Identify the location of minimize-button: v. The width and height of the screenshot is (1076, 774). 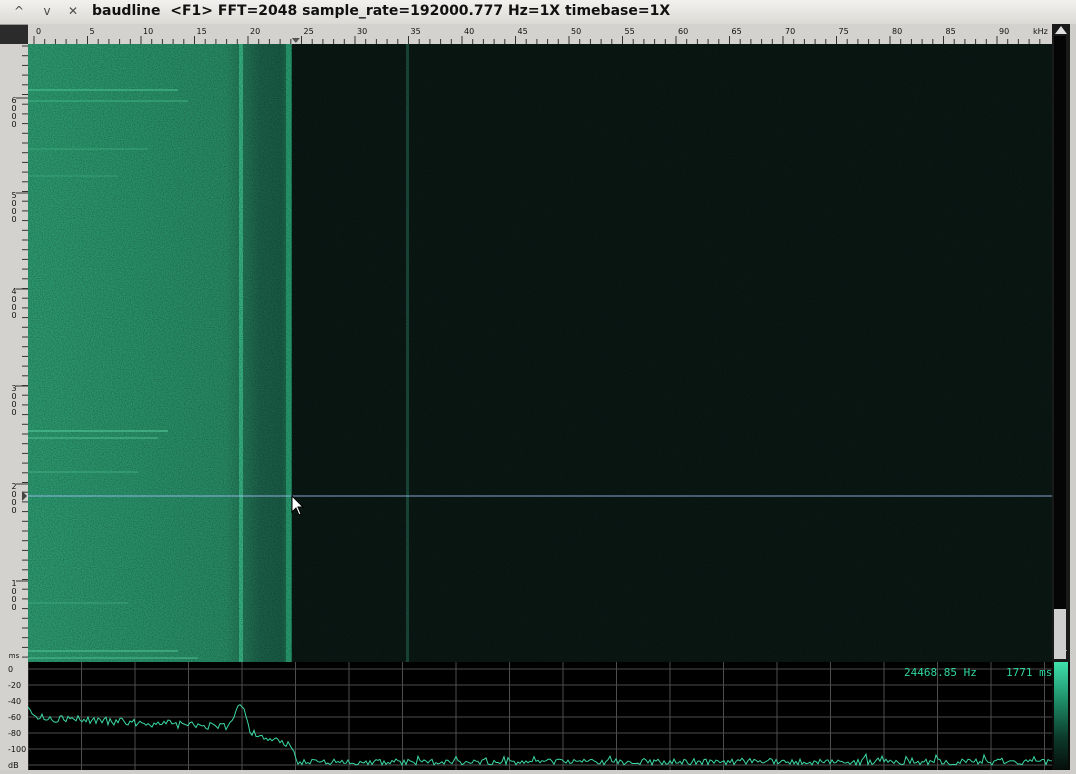
(47, 11).